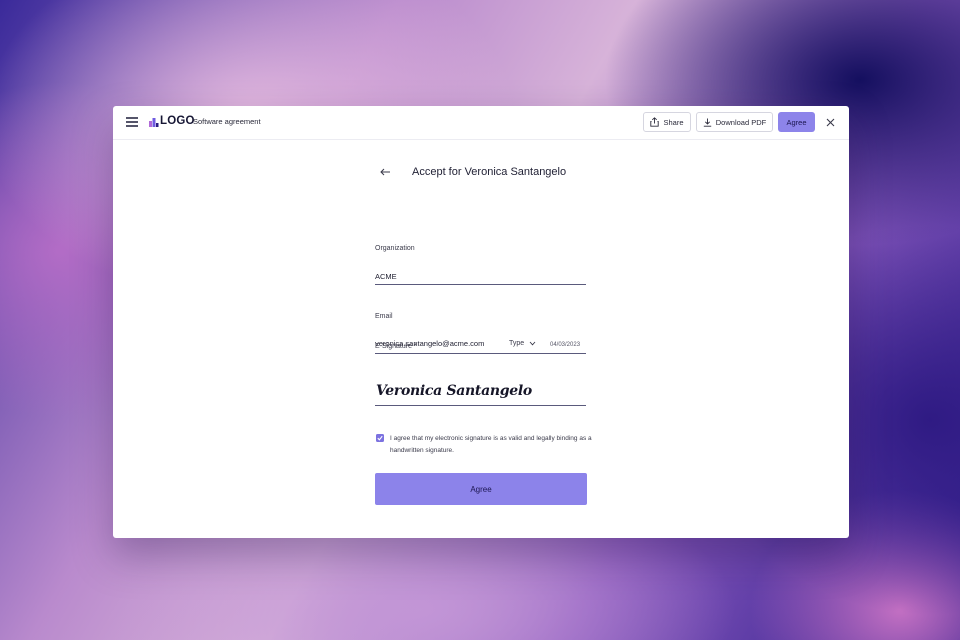  I want to click on close-icon, so click(830, 122).